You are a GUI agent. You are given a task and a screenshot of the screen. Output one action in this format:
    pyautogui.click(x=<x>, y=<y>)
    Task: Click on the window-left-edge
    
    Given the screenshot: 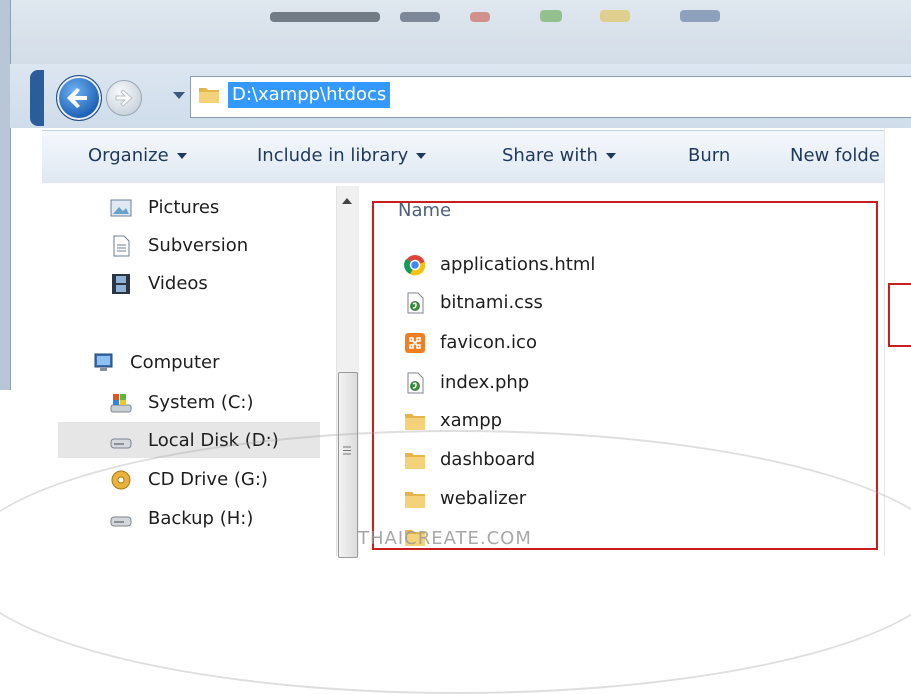 What is the action you would take?
    pyautogui.click(x=37, y=98)
    